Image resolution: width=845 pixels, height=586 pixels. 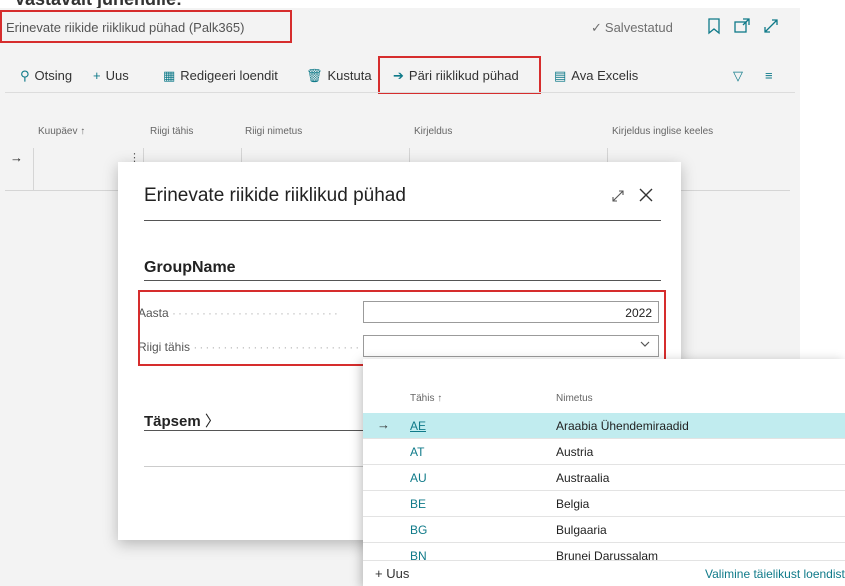 What do you see at coordinates (604, 426) in the screenshot?
I see `list-item: → AE Araabia Ühendemiraadid` at bounding box center [604, 426].